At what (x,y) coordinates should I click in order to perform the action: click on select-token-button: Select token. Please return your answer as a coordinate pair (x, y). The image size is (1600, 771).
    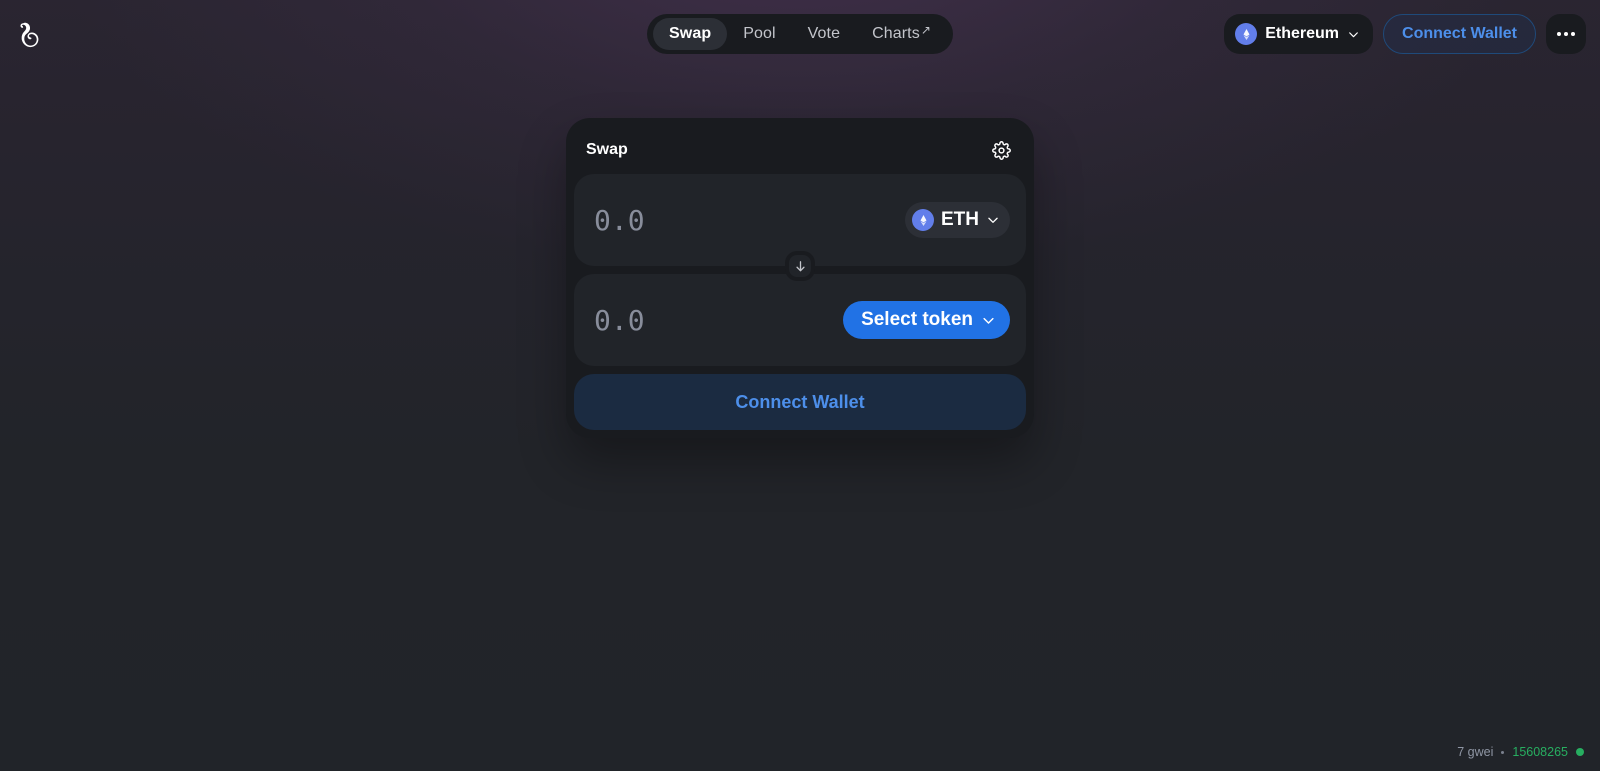
    Looking at the image, I should click on (926, 320).